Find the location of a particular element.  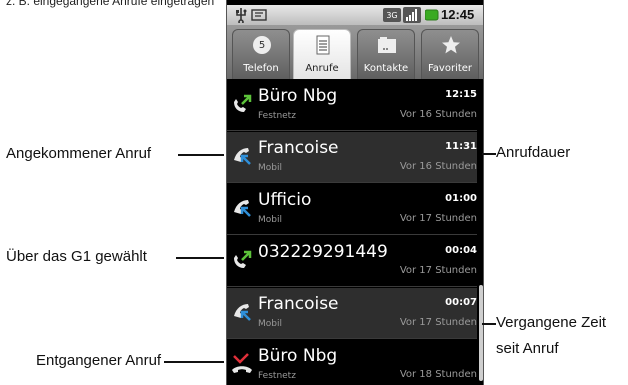

contacts-icon is located at coordinates (387, 45).